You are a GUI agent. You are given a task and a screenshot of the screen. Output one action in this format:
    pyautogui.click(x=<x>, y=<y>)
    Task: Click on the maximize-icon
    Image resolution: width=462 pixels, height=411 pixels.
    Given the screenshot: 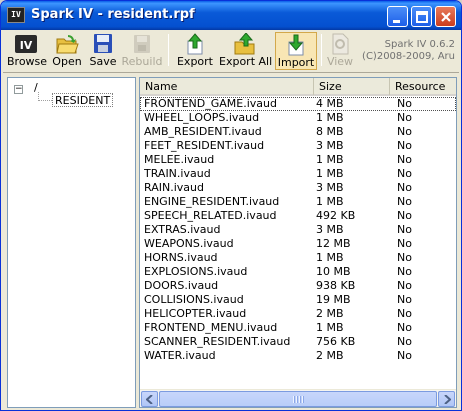 What is the action you would take?
    pyautogui.click(x=422, y=17)
    